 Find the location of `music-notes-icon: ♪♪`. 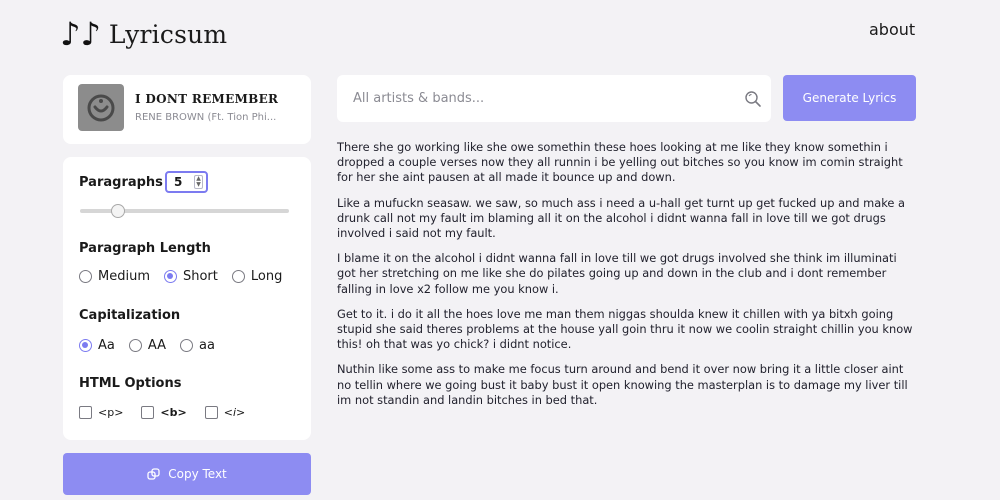

music-notes-icon: ♪♪ is located at coordinates (80, 34).